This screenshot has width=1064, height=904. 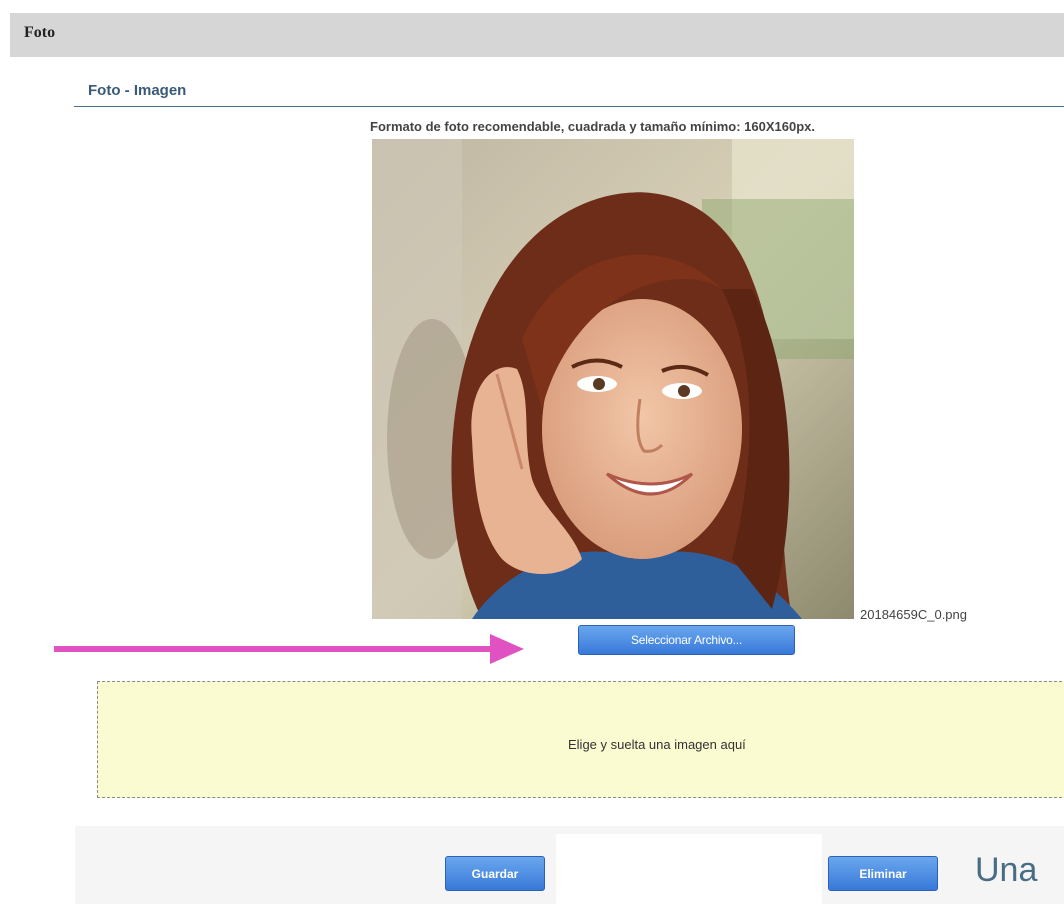 I want to click on pink-arrow-annotation, so click(x=289, y=649).